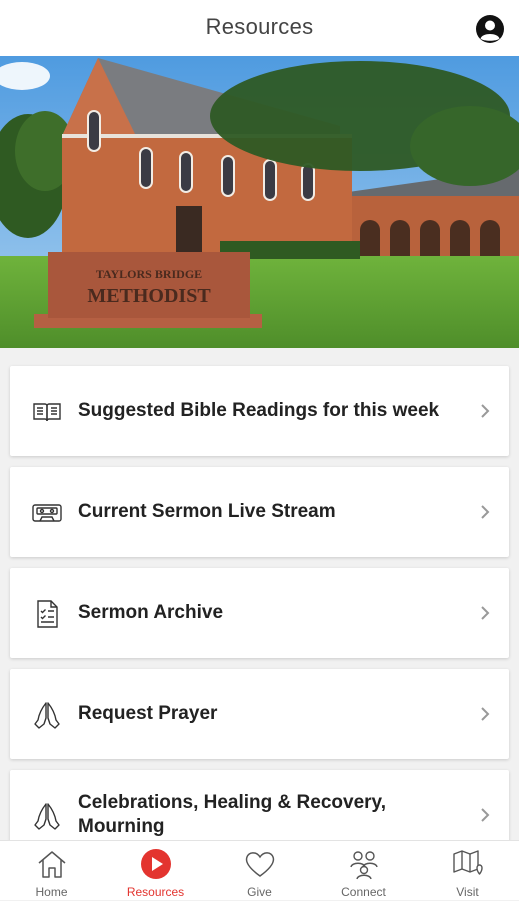  I want to click on people-icon, so click(363, 865).